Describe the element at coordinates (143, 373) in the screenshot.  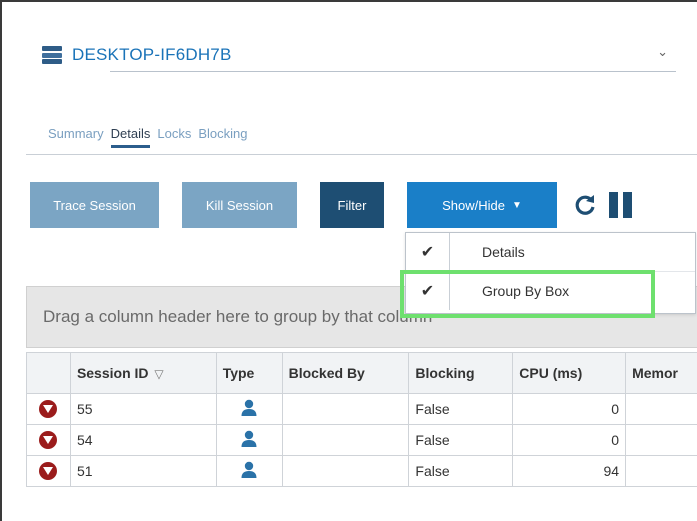
I see `column-header-session-id: Session ID ▽` at that location.